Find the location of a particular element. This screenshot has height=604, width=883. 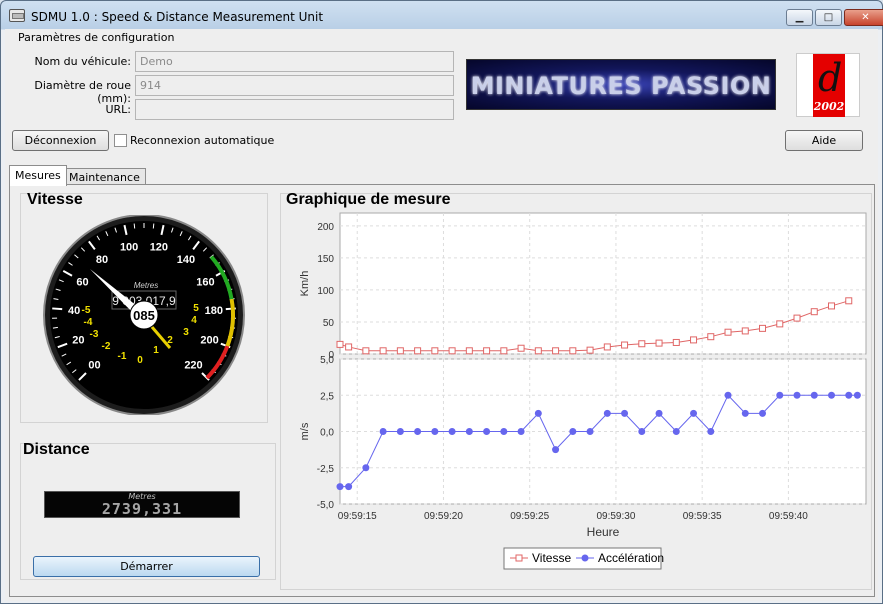

distance-value: 2739,331 is located at coordinates (142, 509).